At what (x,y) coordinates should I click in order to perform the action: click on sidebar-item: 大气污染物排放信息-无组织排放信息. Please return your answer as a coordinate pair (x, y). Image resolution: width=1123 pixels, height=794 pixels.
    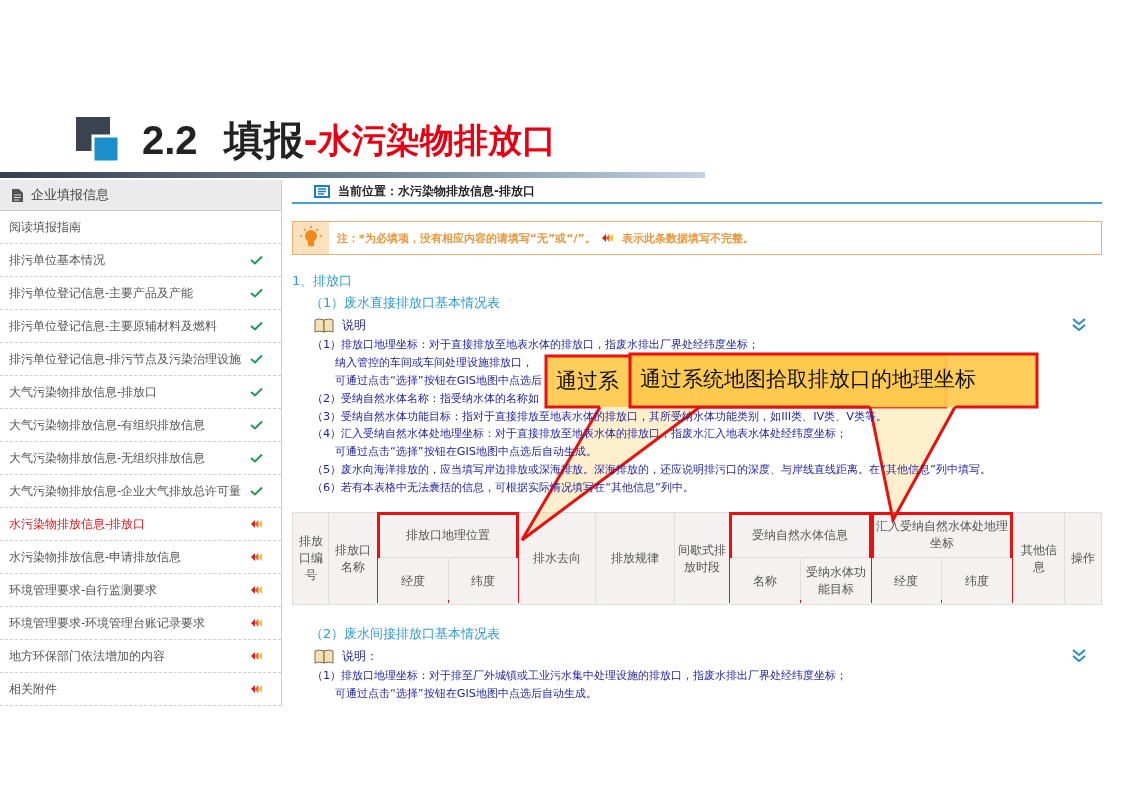
    Looking at the image, I should click on (140, 458).